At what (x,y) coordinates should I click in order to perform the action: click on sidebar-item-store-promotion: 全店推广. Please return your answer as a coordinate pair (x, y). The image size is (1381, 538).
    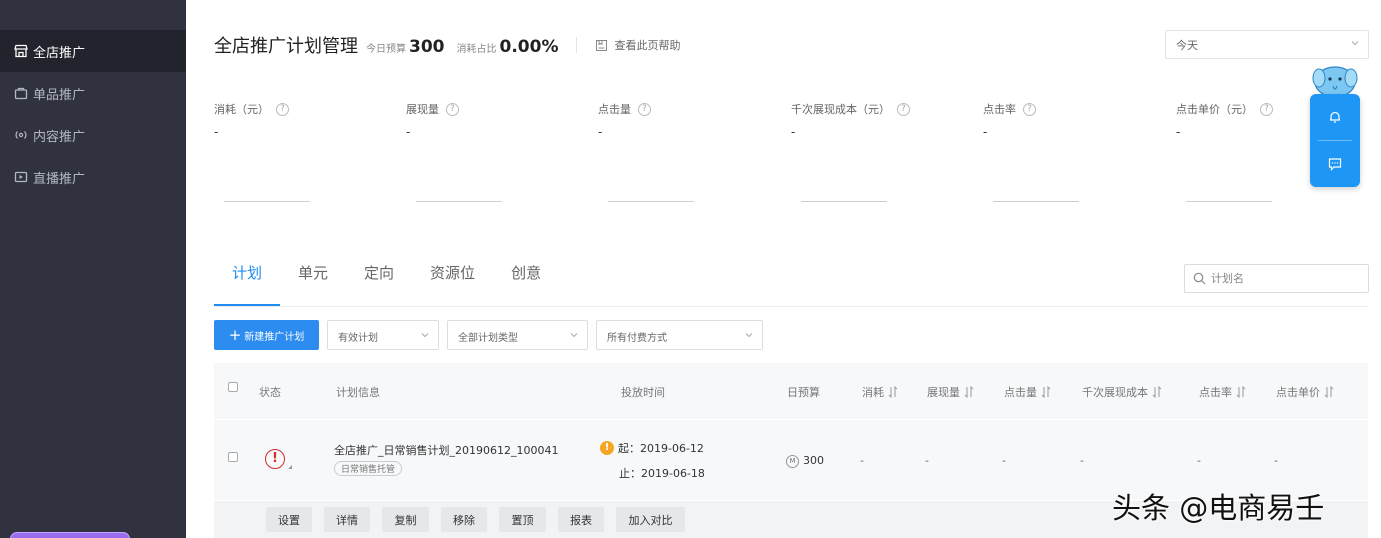
    Looking at the image, I should click on (93, 51).